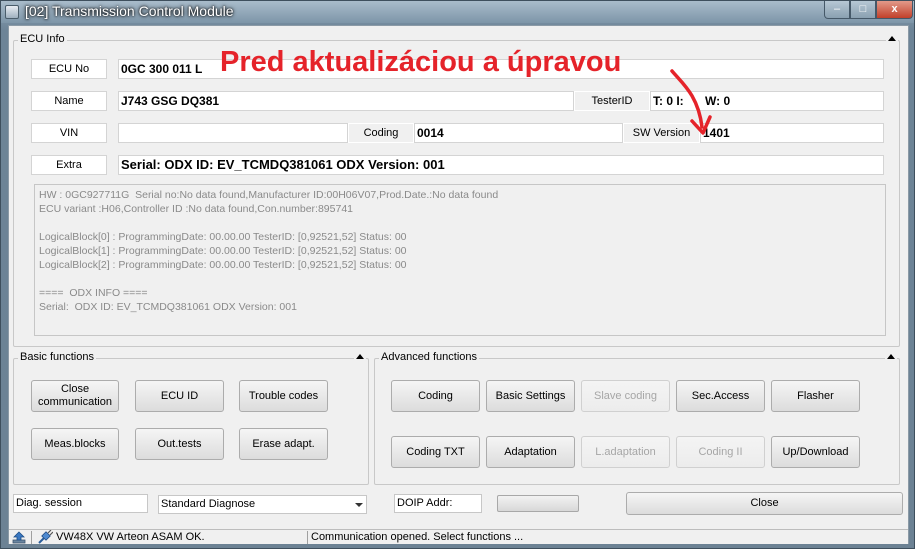 Image resolution: width=915 pixels, height=549 pixels. What do you see at coordinates (358, 504) in the screenshot?
I see `chevron-down-icon` at bounding box center [358, 504].